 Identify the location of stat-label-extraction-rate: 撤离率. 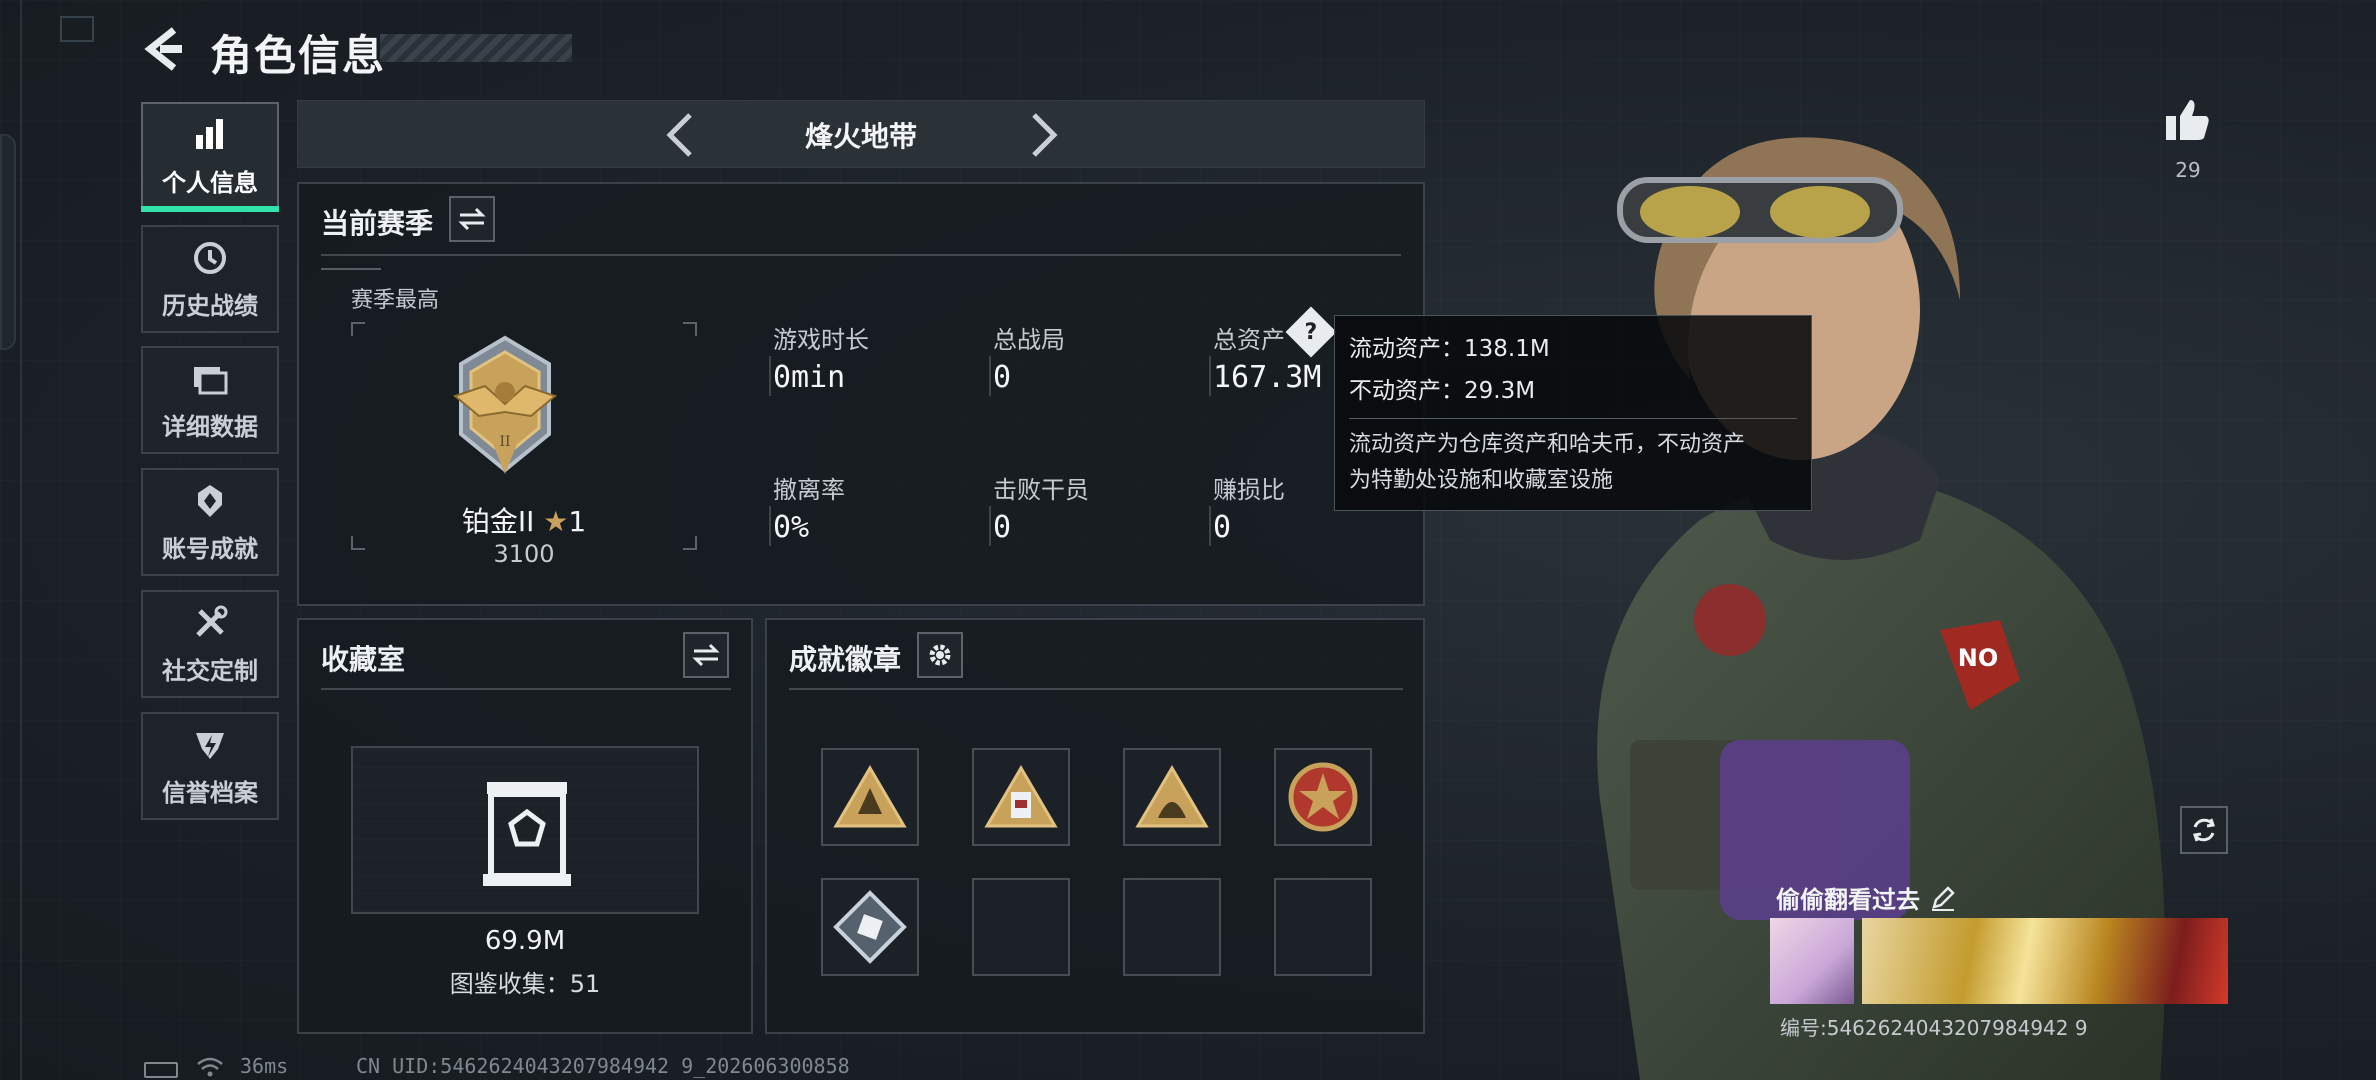
(809, 490).